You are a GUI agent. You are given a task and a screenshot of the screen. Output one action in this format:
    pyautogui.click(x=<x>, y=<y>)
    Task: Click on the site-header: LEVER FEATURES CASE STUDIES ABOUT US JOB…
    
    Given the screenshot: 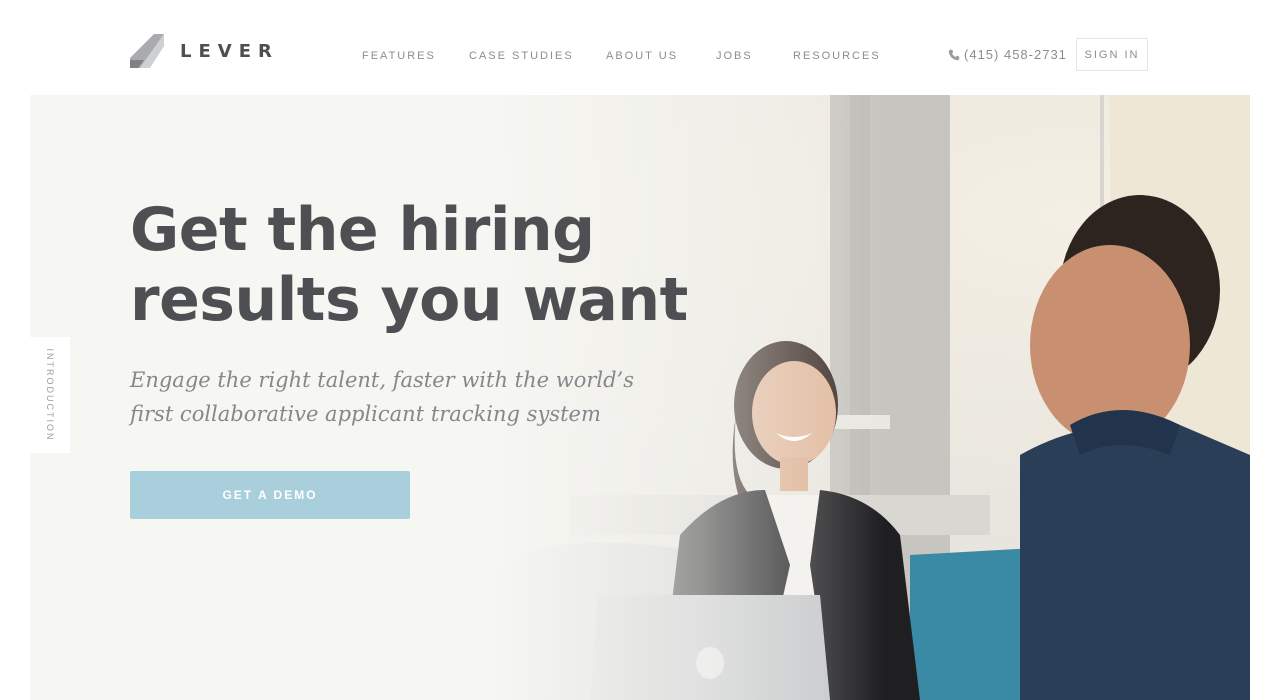 What is the action you would take?
    pyautogui.click(x=640, y=47)
    